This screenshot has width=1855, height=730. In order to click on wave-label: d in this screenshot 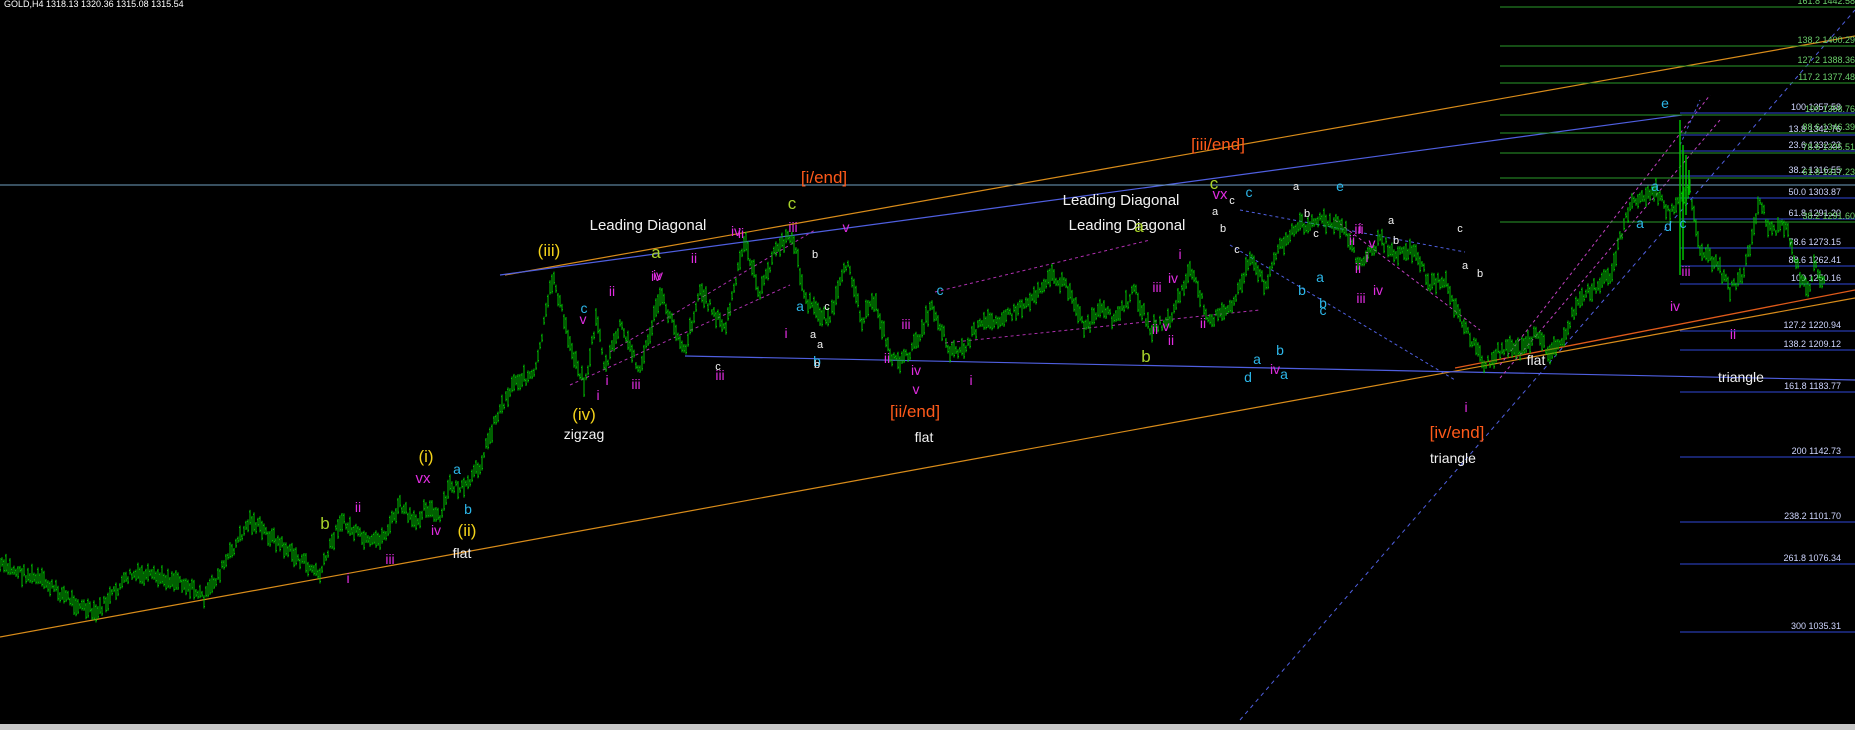, I will do `click(1248, 377)`.